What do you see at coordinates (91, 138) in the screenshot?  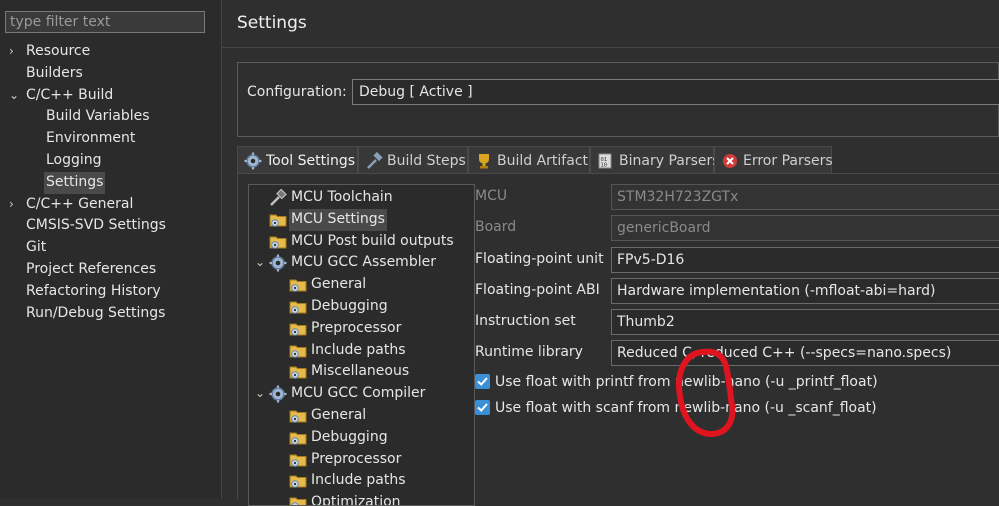 I see `nav-item-label: Environment` at bounding box center [91, 138].